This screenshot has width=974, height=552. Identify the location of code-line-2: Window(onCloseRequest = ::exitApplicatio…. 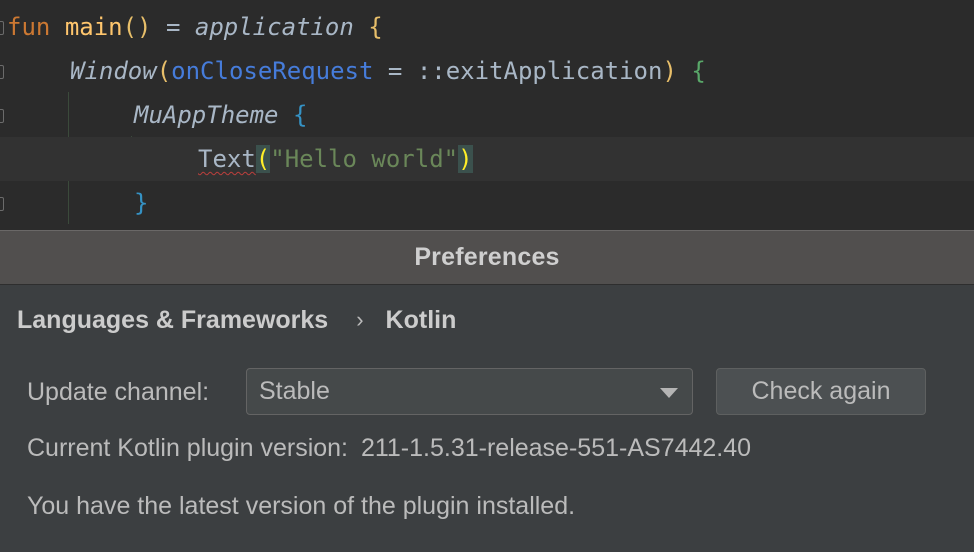
(487, 71).